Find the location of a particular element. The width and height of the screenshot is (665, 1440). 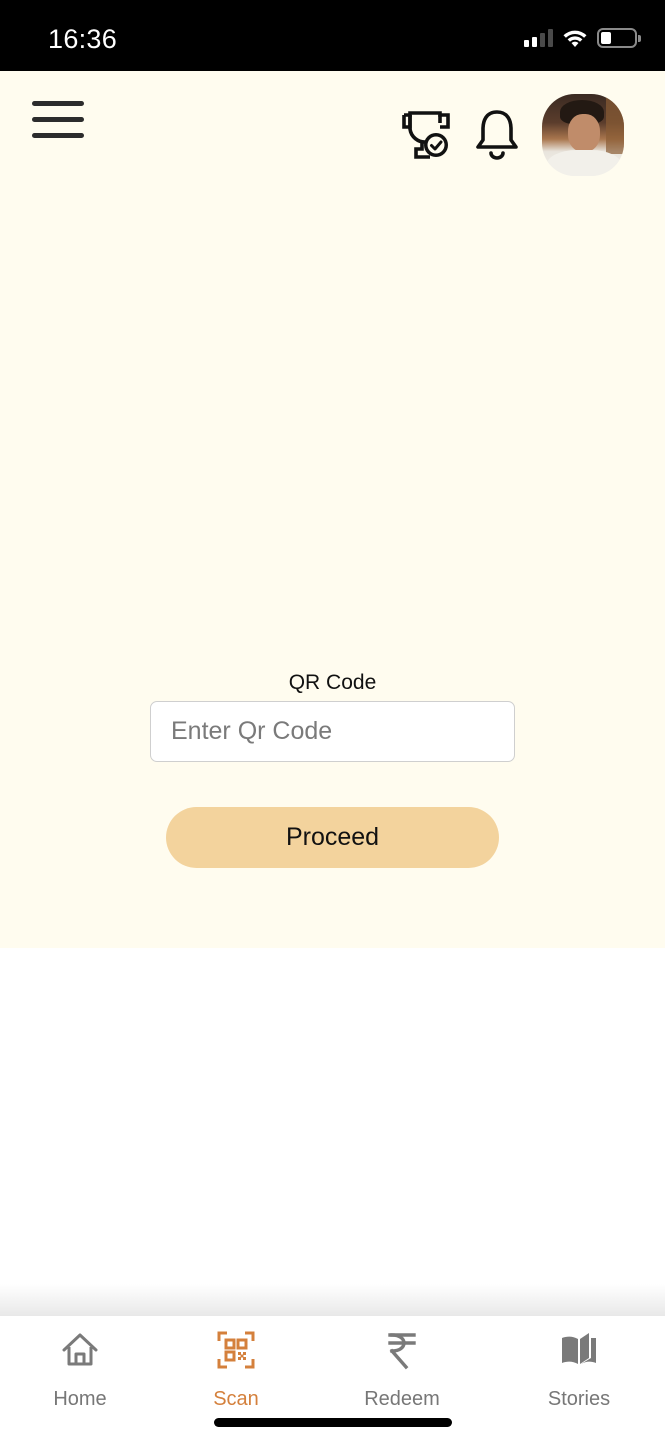

wifi-icon is located at coordinates (575, 38).